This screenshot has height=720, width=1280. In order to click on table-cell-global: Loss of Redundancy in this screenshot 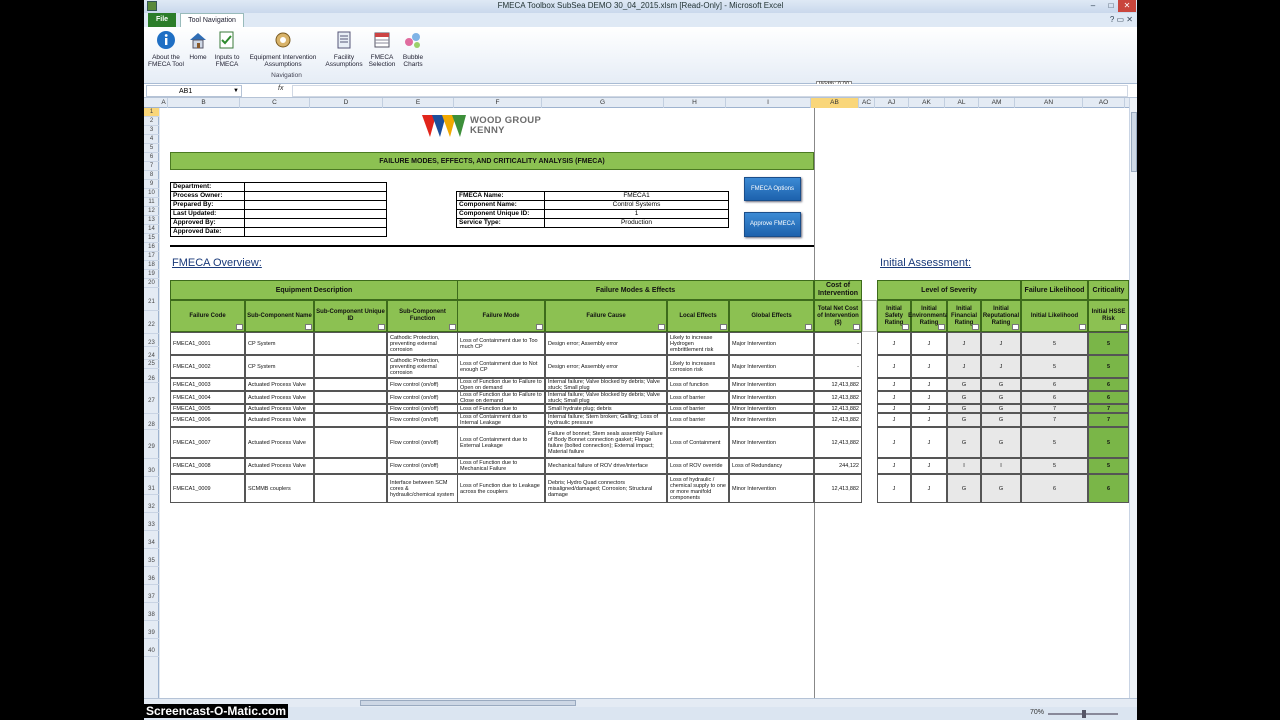, I will do `click(771, 466)`.